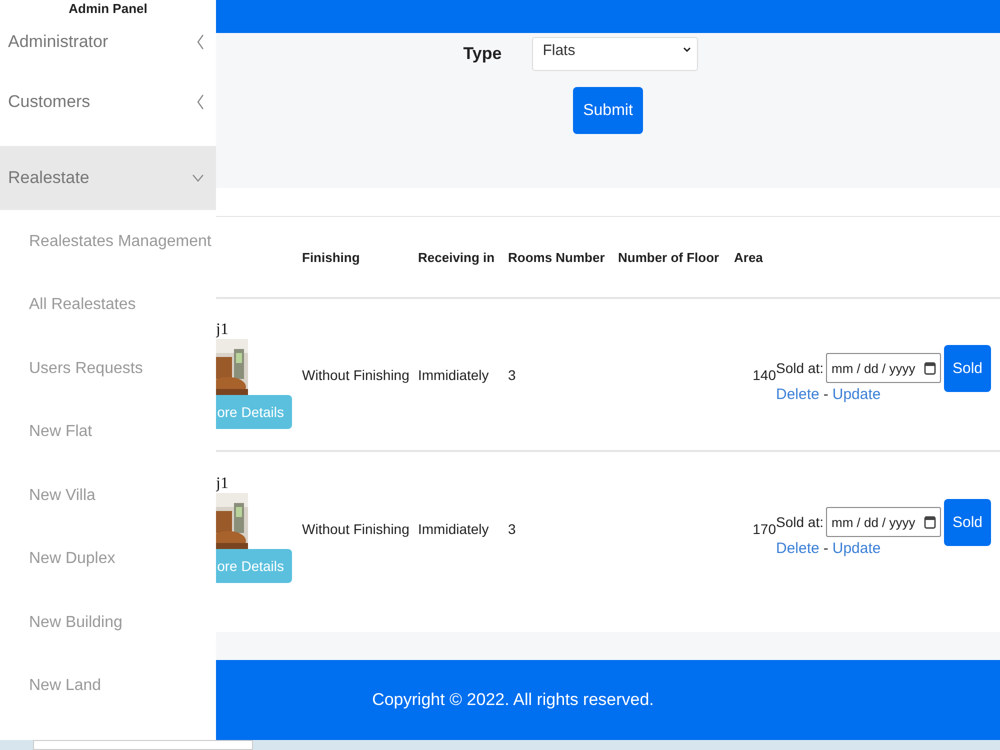  I want to click on submenu-item: Users Requests, so click(108, 368).